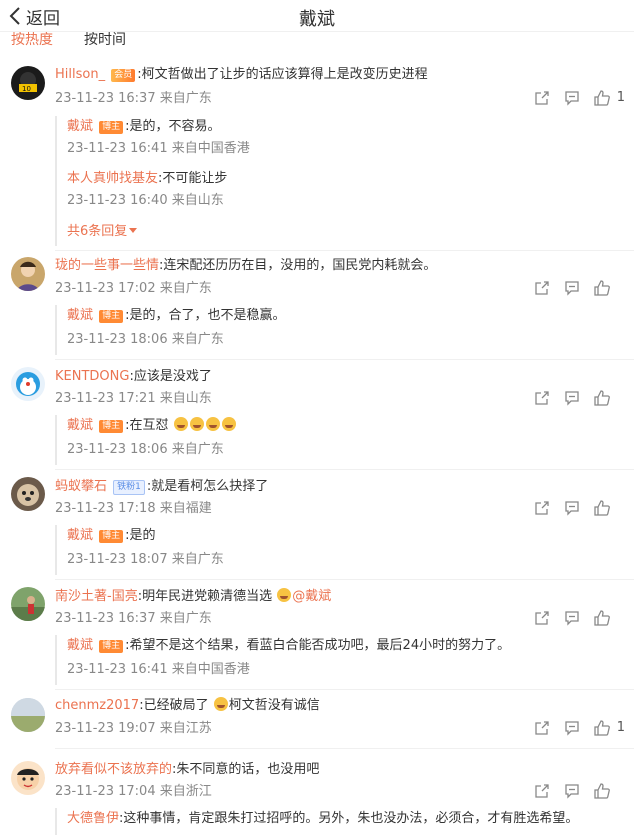 The image size is (634, 835). I want to click on reply-item: 戴斌 博主:希望不是这个结果，看蓝白合能否成功吧，最后24小时的努力了。, so click(288, 646).